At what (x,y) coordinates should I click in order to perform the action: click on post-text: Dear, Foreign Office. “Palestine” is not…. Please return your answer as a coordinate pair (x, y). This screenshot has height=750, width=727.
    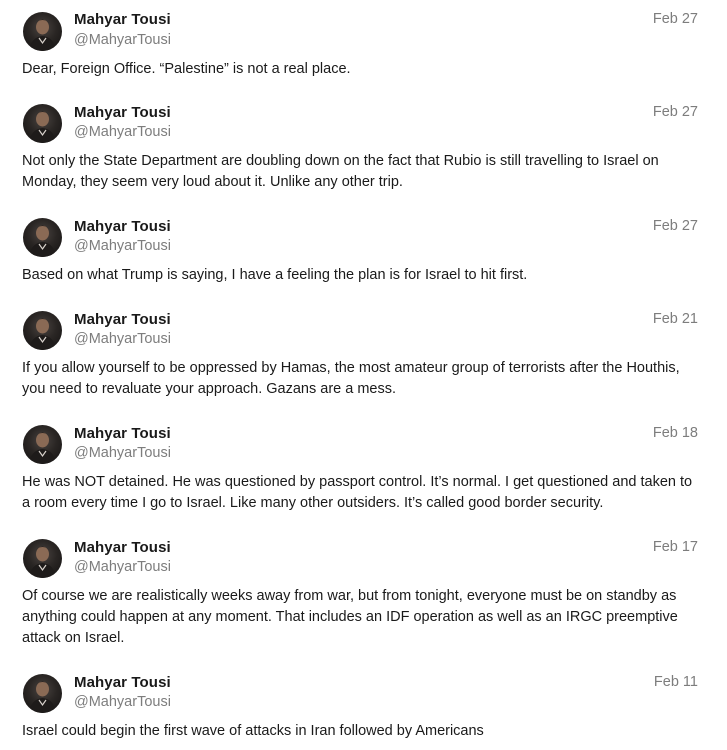
    Looking at the image, I should click on (186, 69).